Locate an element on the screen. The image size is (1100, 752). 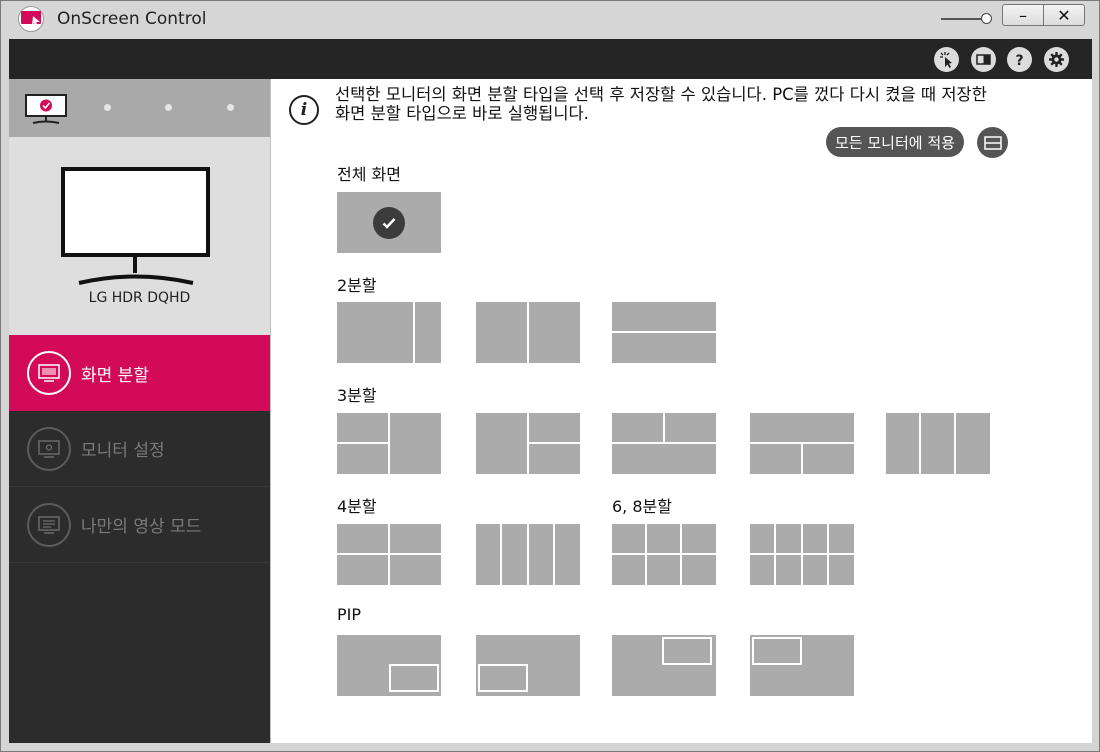
help-button: ? is located at coordinates (1019, 59).